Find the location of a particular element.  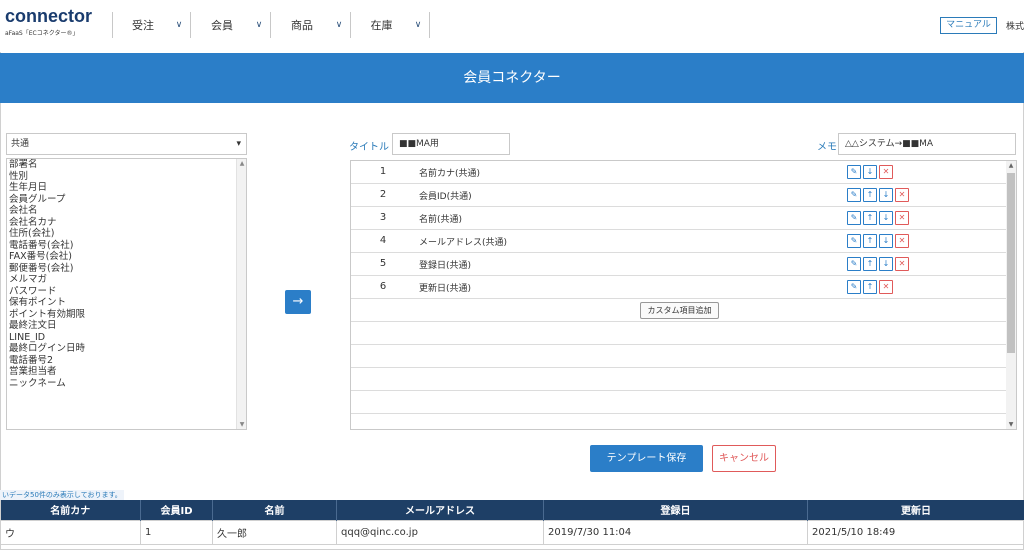

column-header: メールアドレス is located at coordinates (440, 510).